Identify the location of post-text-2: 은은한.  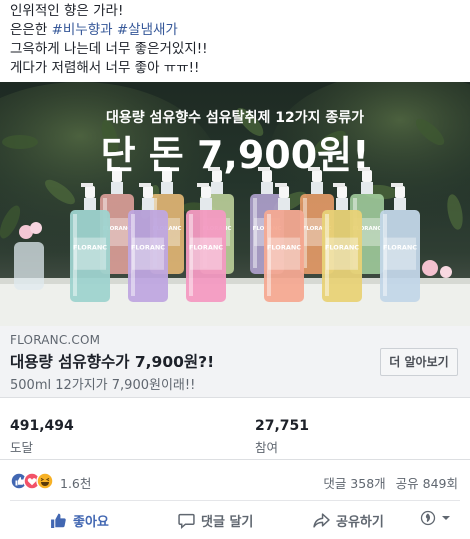
(31, 30).